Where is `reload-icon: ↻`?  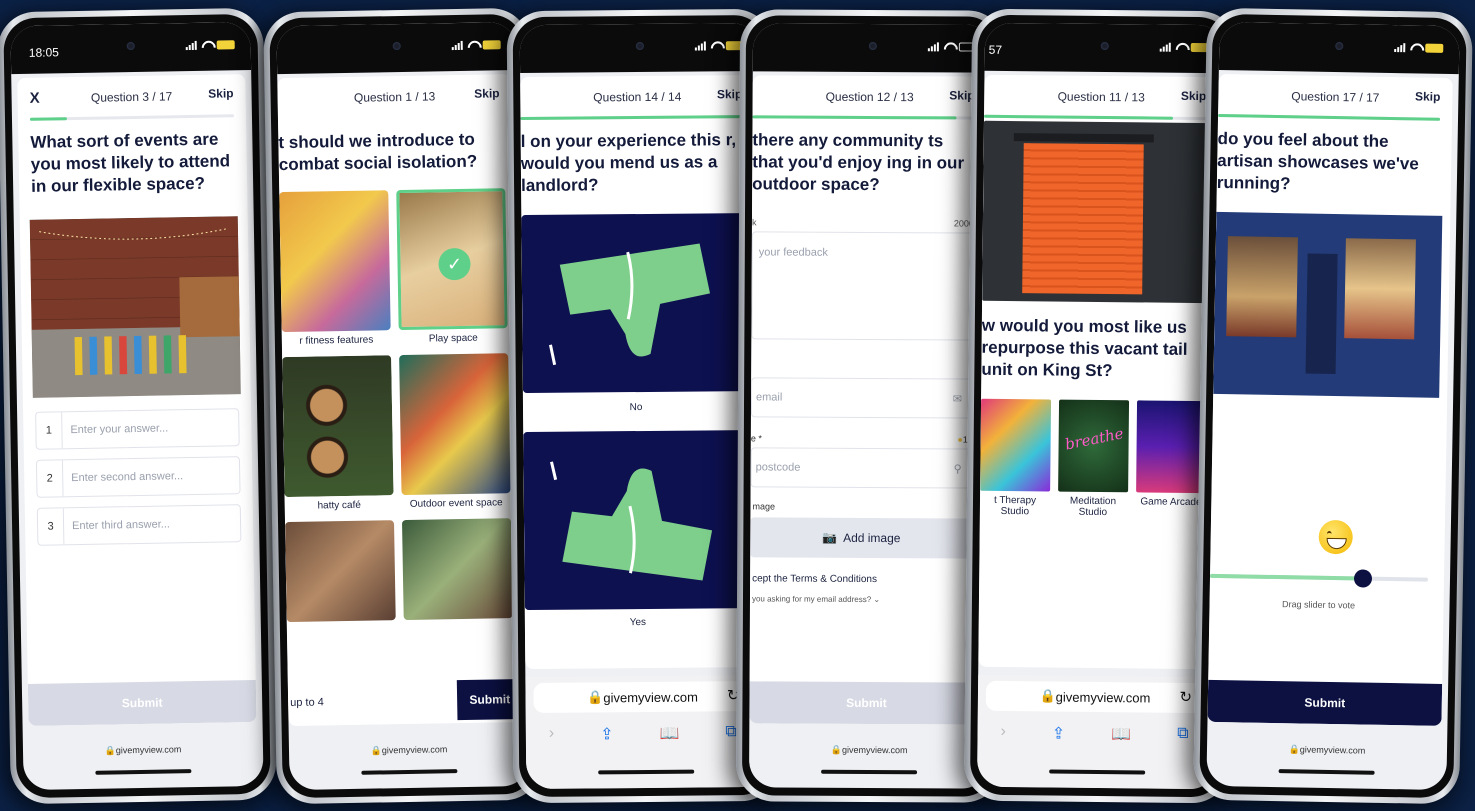
reload-icon: ↻ is located at coordinates (1185, 697).